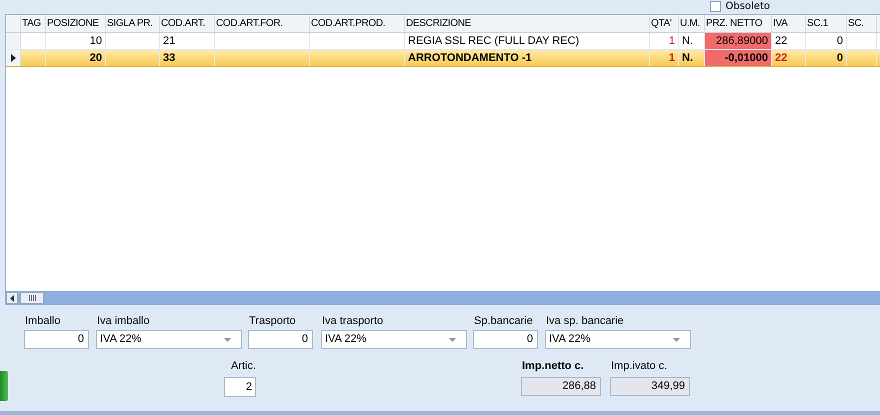 This screenshot has width=880, height=415. I want to click on grip-icon, so click(32, 298).